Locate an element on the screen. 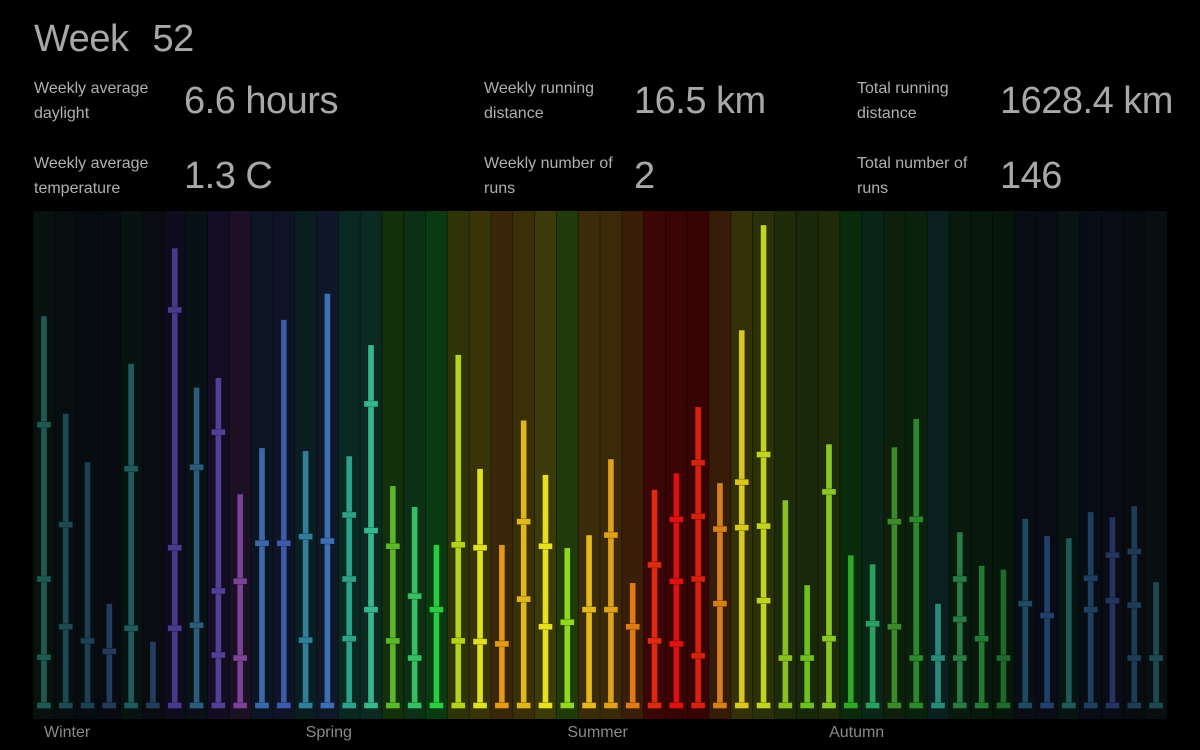 Image resolution: width=1200 pixels, height=750 pixels. season-label-autumn: Autumn is located at coordinates (857, 732).